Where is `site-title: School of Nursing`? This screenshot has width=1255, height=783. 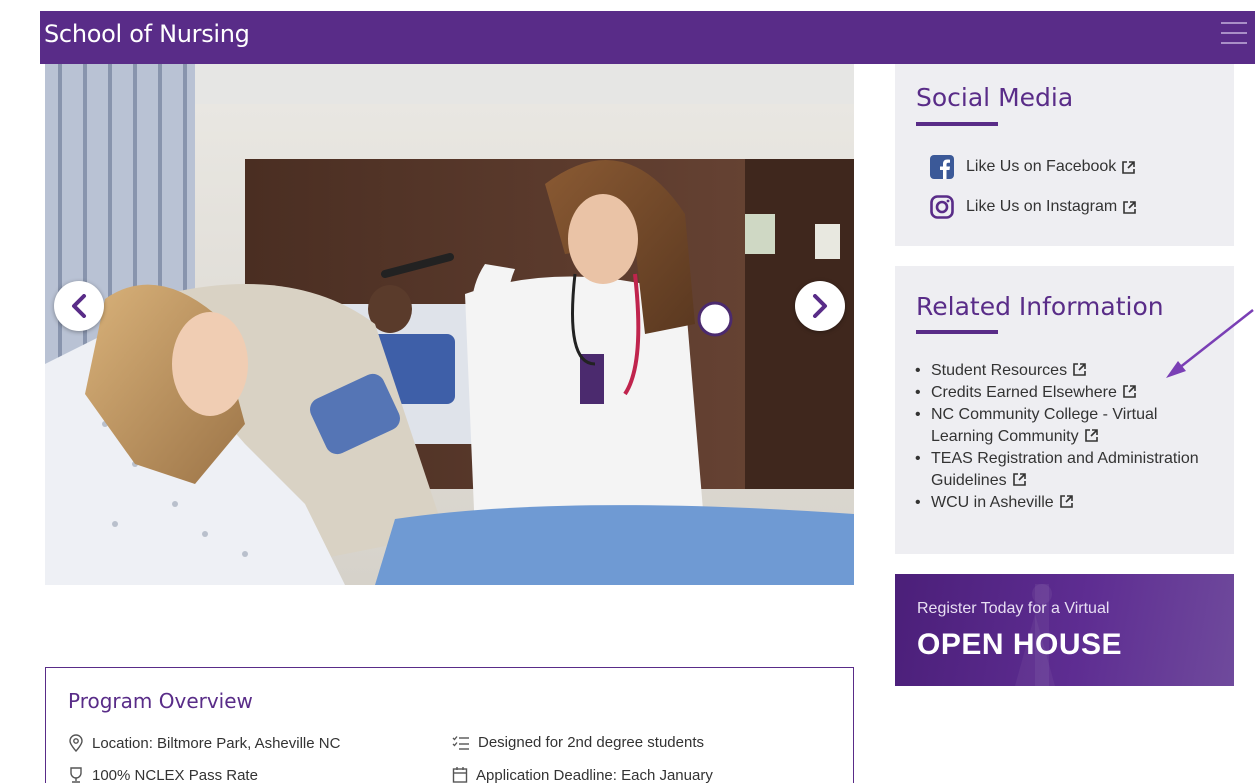 site-title: School of Nursing is located at coordinates (147, 34).